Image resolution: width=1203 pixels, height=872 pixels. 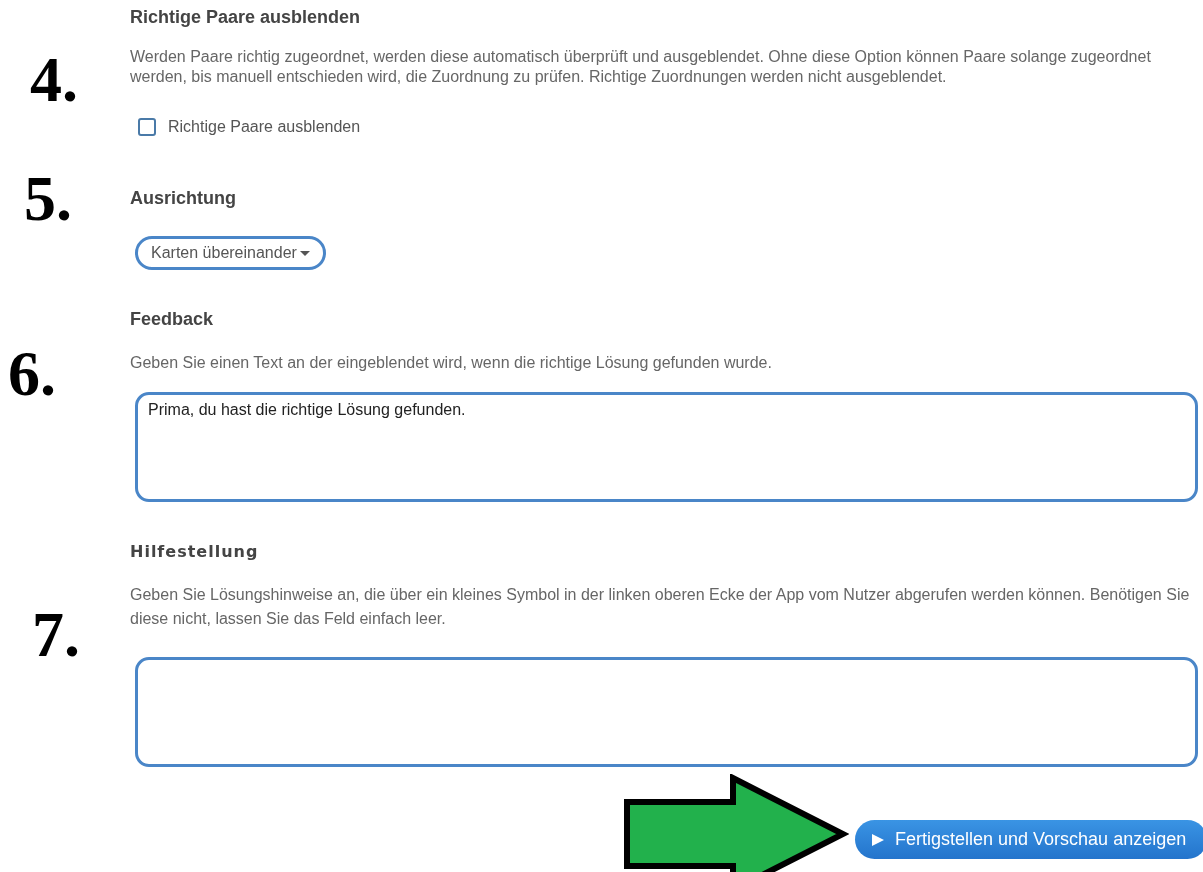 What do you see at coordinates (230, 253) in the screenshot?
I see `dropdown: Karten übereinander` at bounding box center [230, 253].